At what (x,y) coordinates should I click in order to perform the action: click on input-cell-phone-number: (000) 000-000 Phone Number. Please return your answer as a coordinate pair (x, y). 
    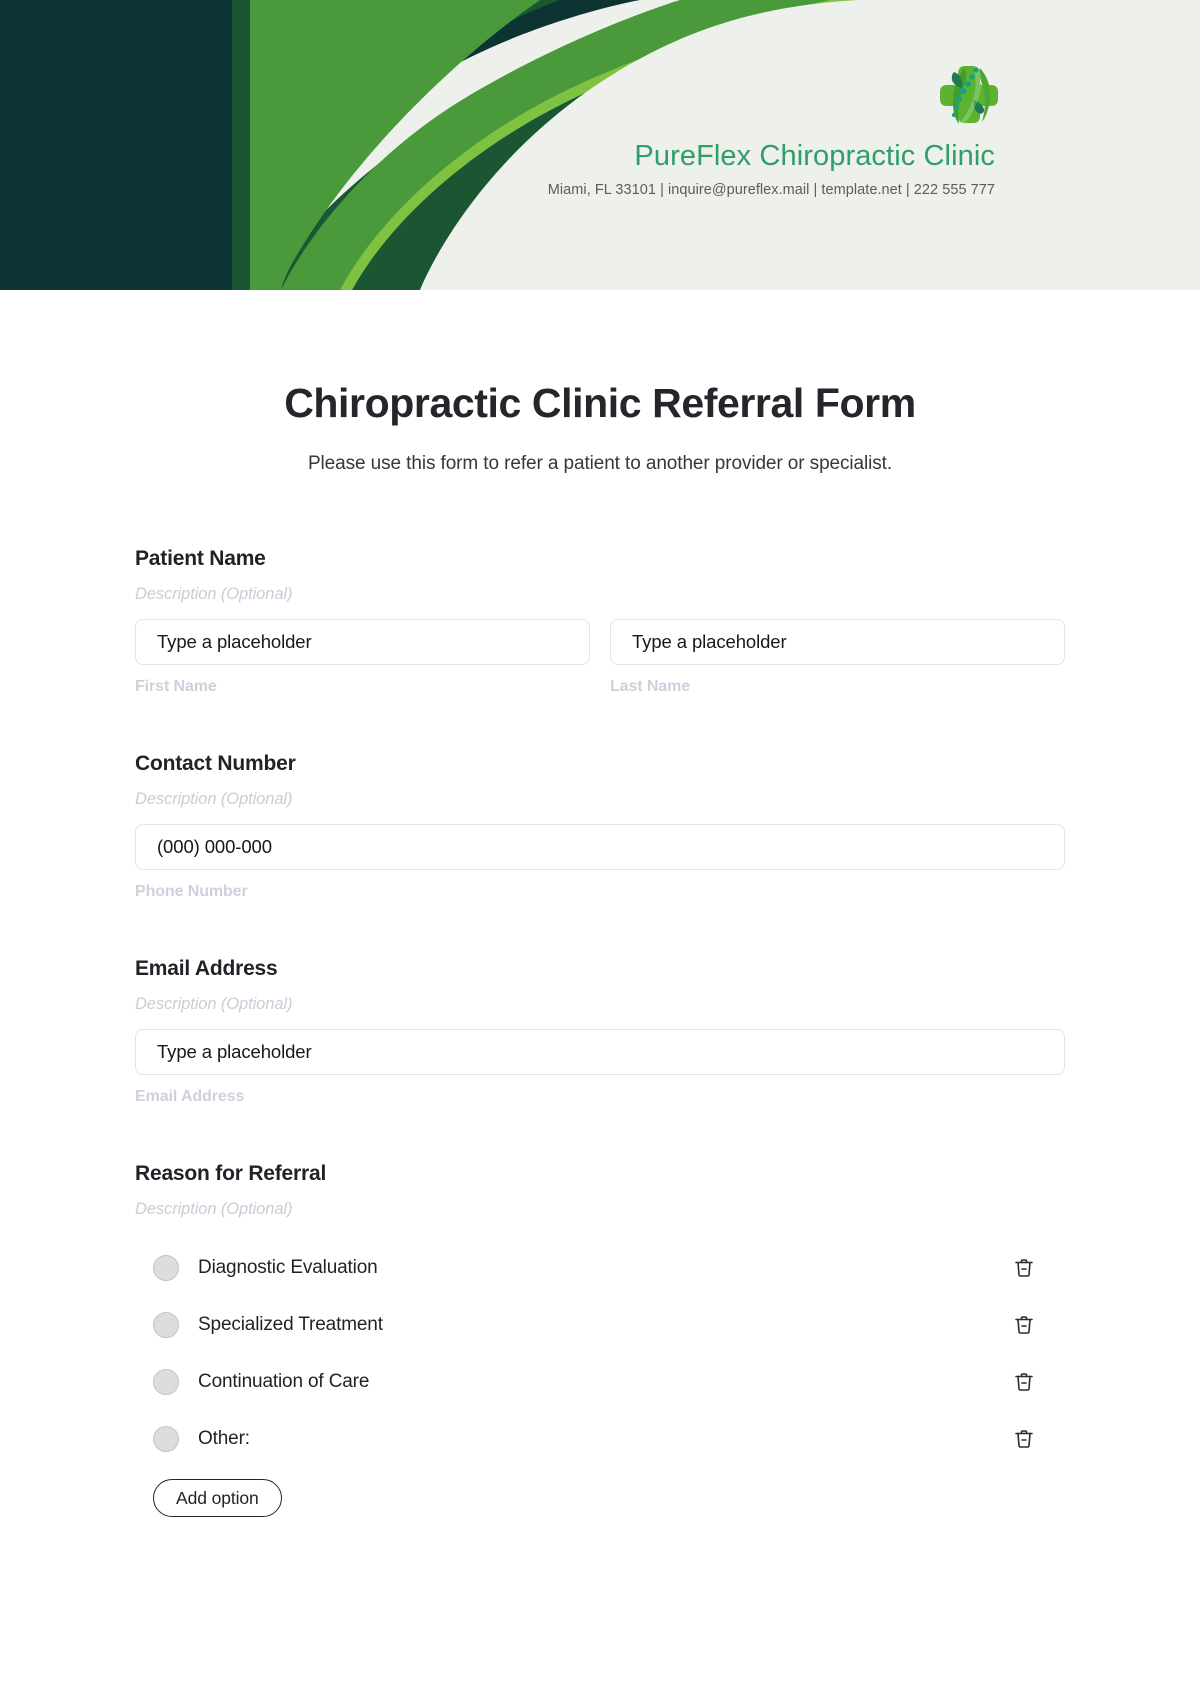
    Looking at the image, I should click on (600, 862).